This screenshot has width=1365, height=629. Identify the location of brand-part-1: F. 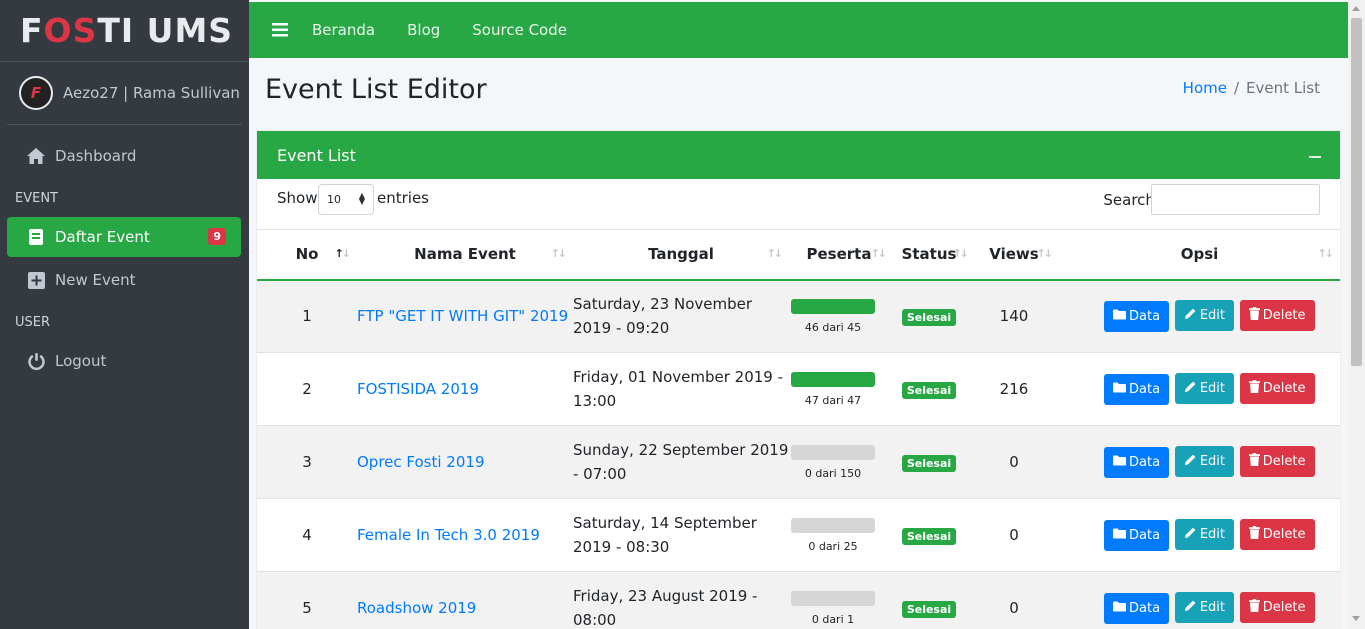
(32, 30).